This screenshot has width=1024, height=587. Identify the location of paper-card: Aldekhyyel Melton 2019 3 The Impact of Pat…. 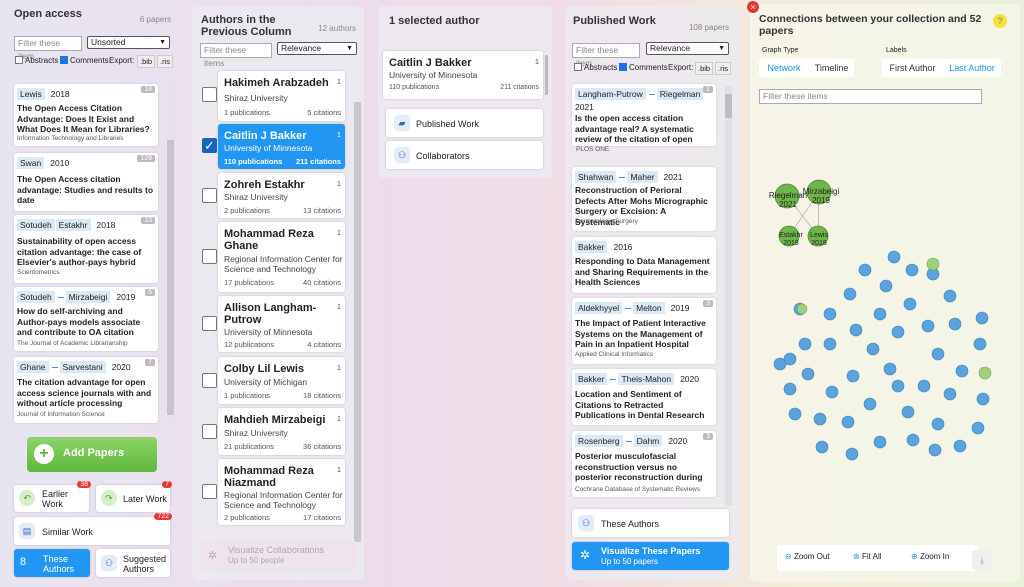
(644, 331).